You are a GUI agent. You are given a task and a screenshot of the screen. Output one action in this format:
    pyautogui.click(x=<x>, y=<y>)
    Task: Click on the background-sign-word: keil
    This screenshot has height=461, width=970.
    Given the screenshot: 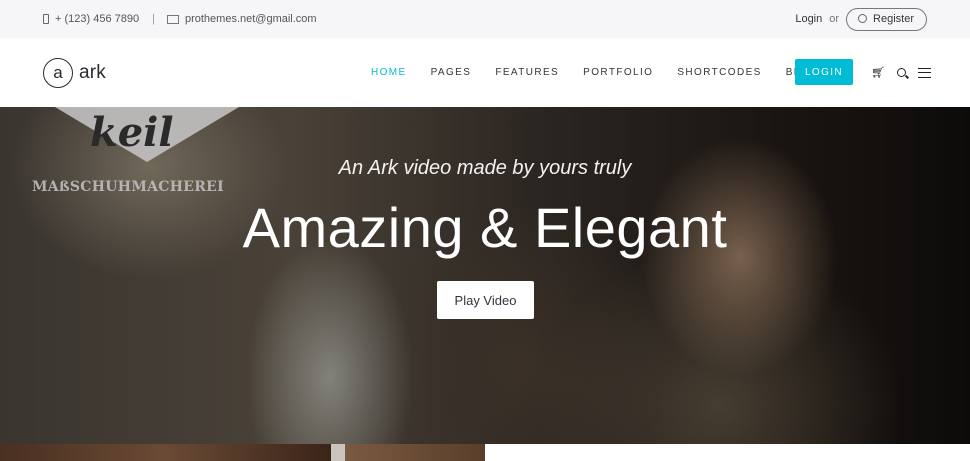 What is the action you would take?
    pyautogui.click(x=132, y=132)
    